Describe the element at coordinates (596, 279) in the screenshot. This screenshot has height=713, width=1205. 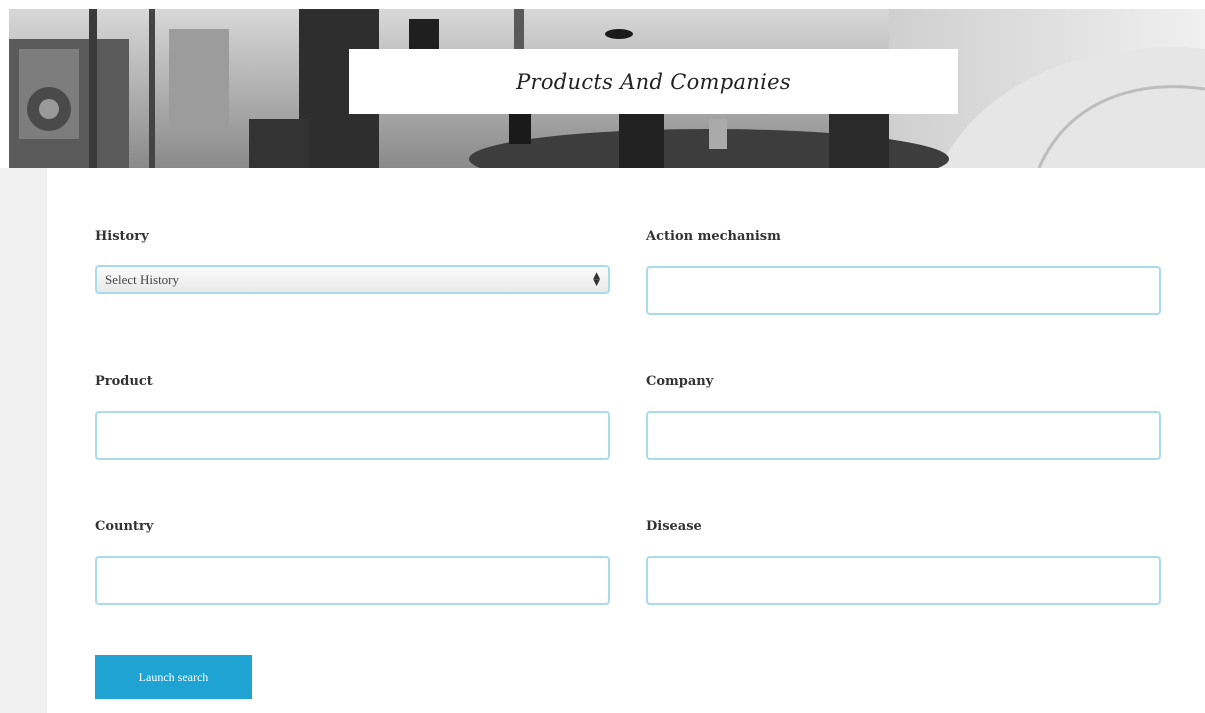
I see `sort-arrows-icon: ▲ ▼` at that location.